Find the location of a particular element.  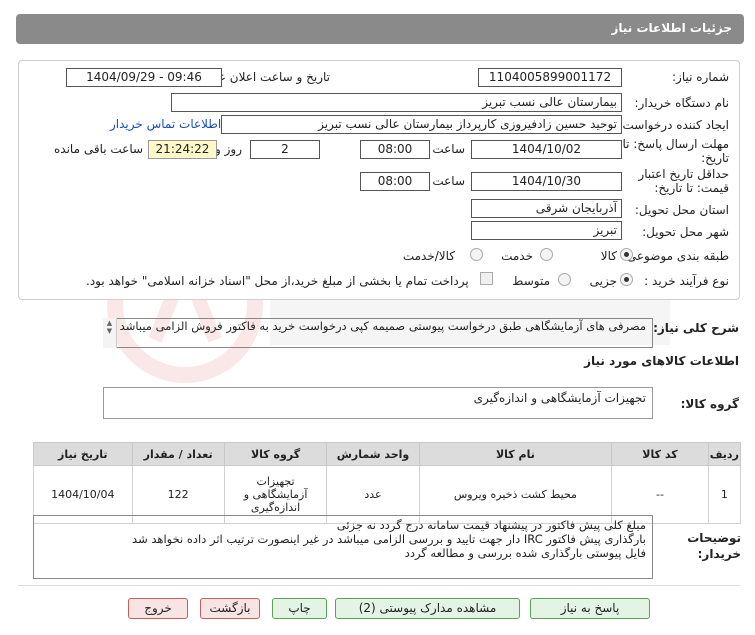

deadline-time-field: 08:00 is located at coordinates (395, 149).